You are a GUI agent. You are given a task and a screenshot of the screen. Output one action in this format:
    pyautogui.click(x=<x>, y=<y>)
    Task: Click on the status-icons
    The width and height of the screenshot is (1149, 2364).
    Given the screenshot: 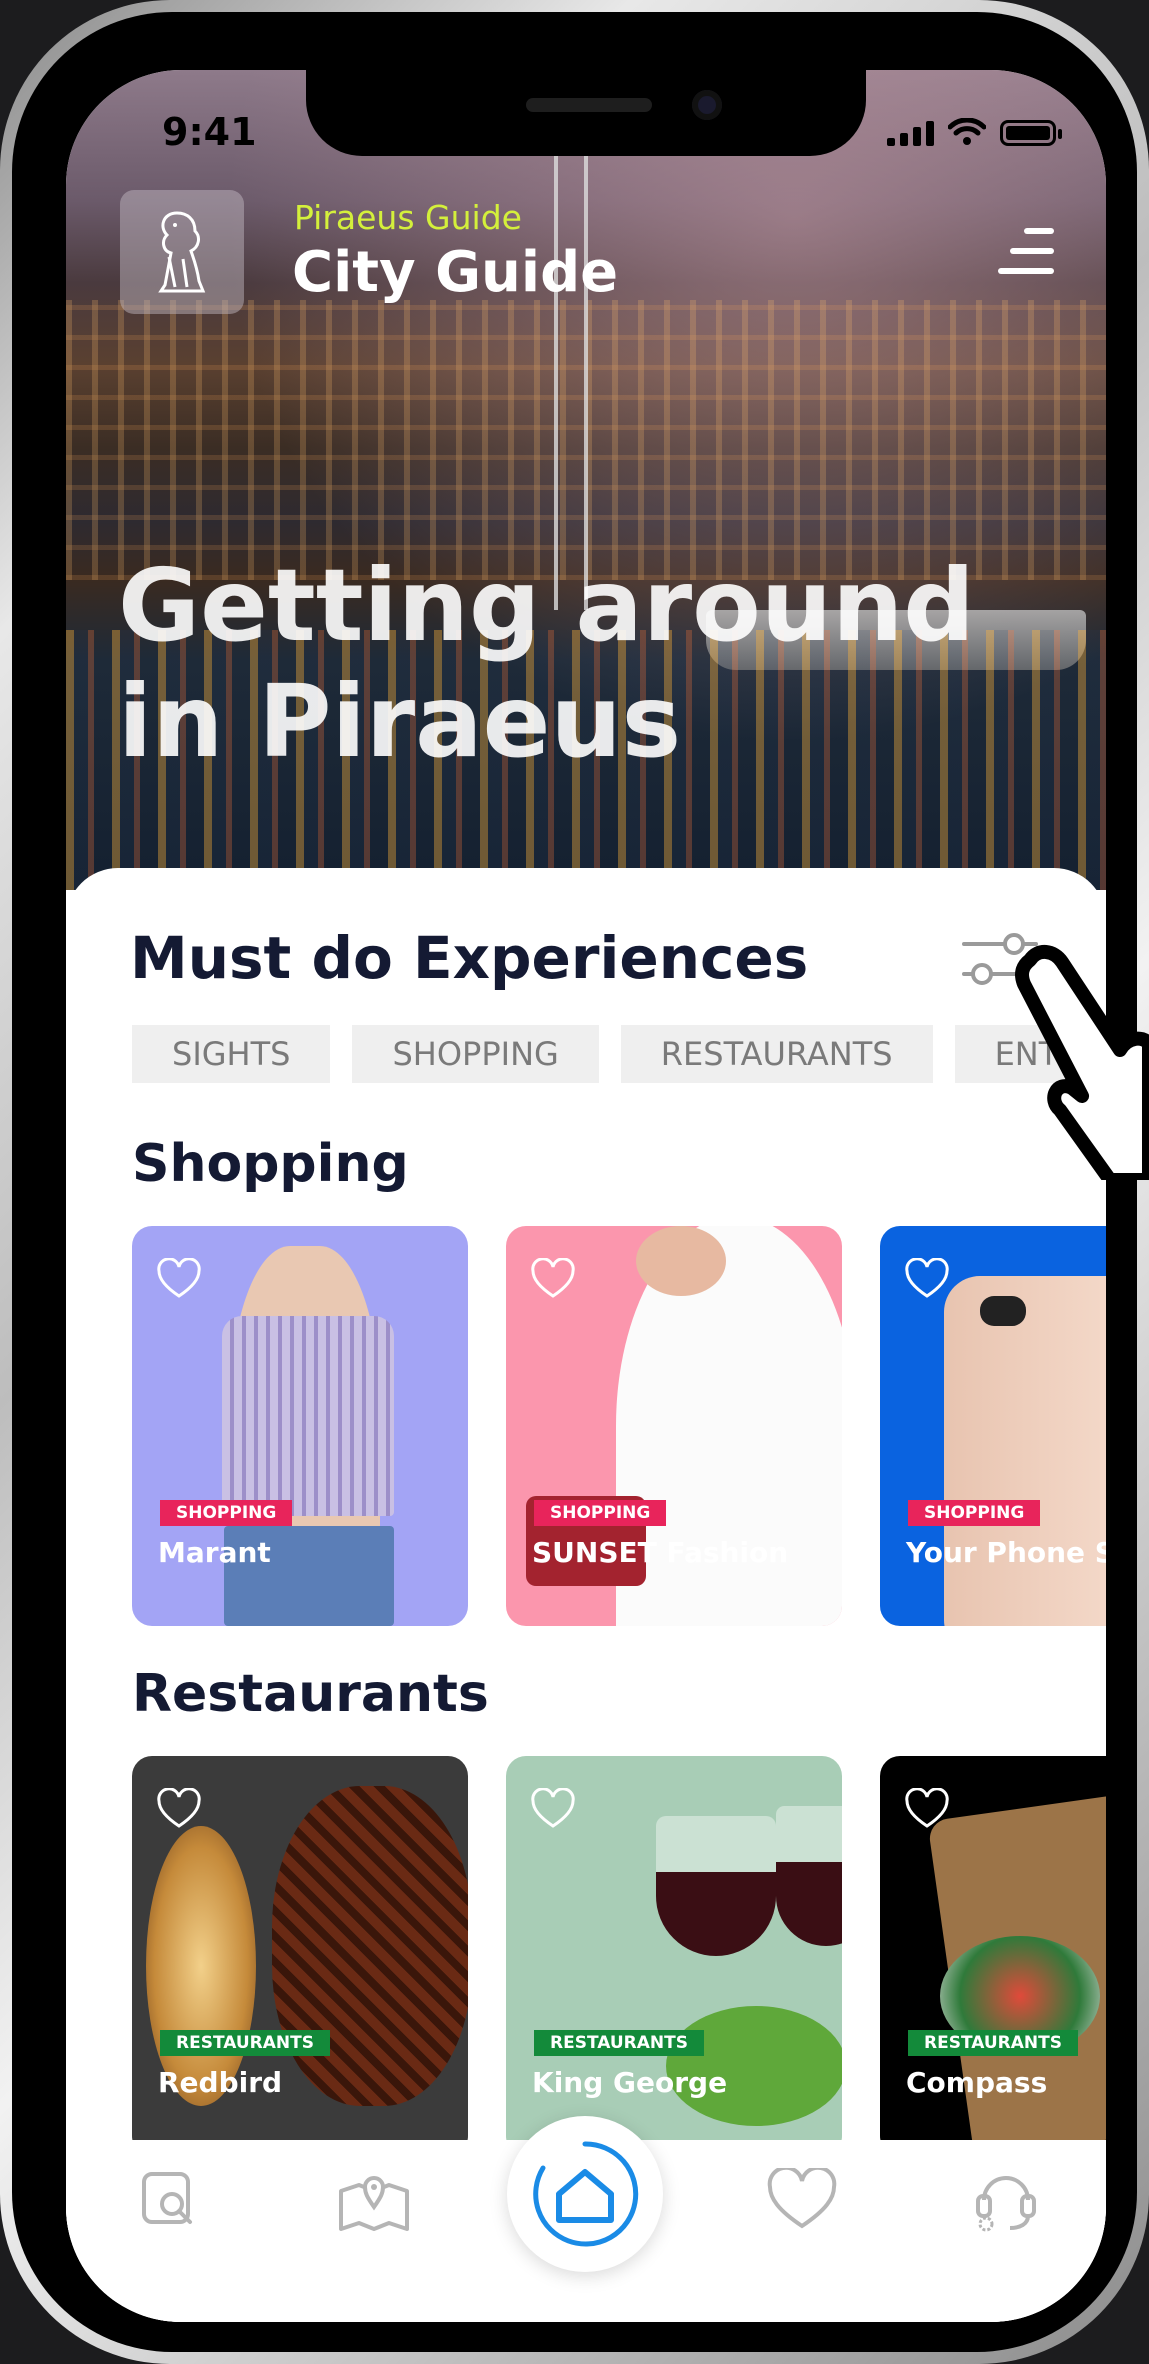 What is the action you would take?
    pyautogui.click(x=974, y=132)
    